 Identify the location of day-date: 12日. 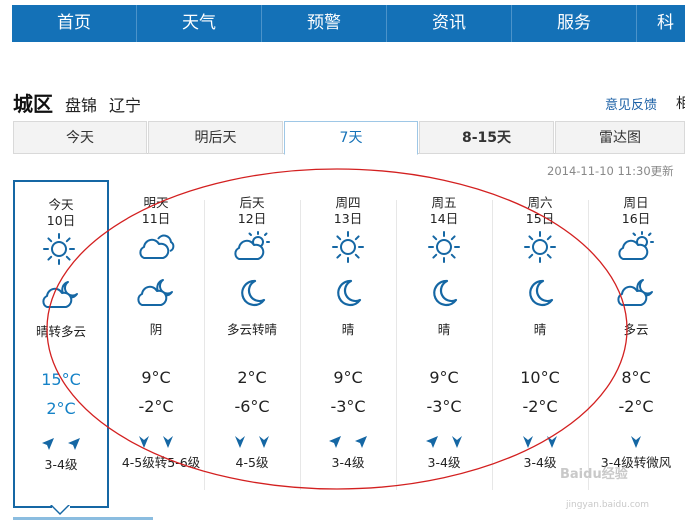
(252, 218).